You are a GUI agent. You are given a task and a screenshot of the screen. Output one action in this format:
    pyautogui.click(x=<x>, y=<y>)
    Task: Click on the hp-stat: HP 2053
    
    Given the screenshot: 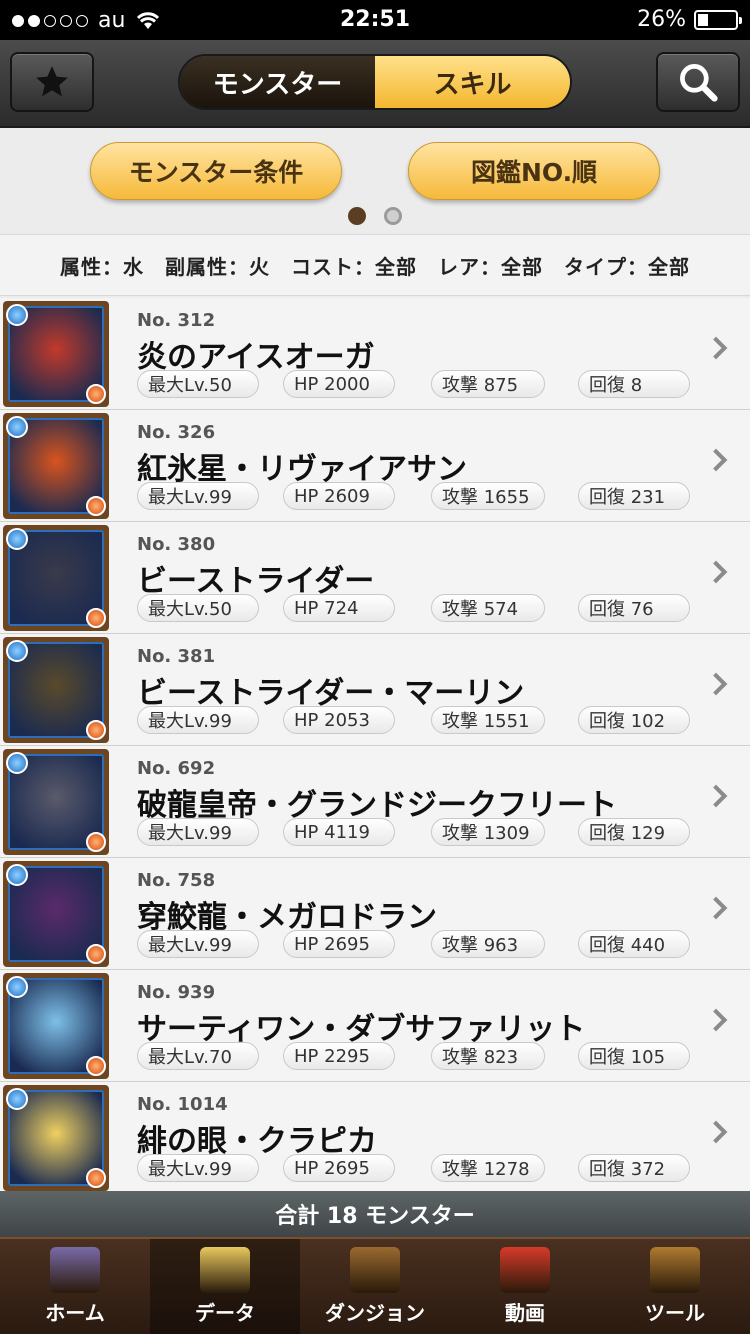 What is the action you would take?
    pyautogui.click(x=339, y=720)
    